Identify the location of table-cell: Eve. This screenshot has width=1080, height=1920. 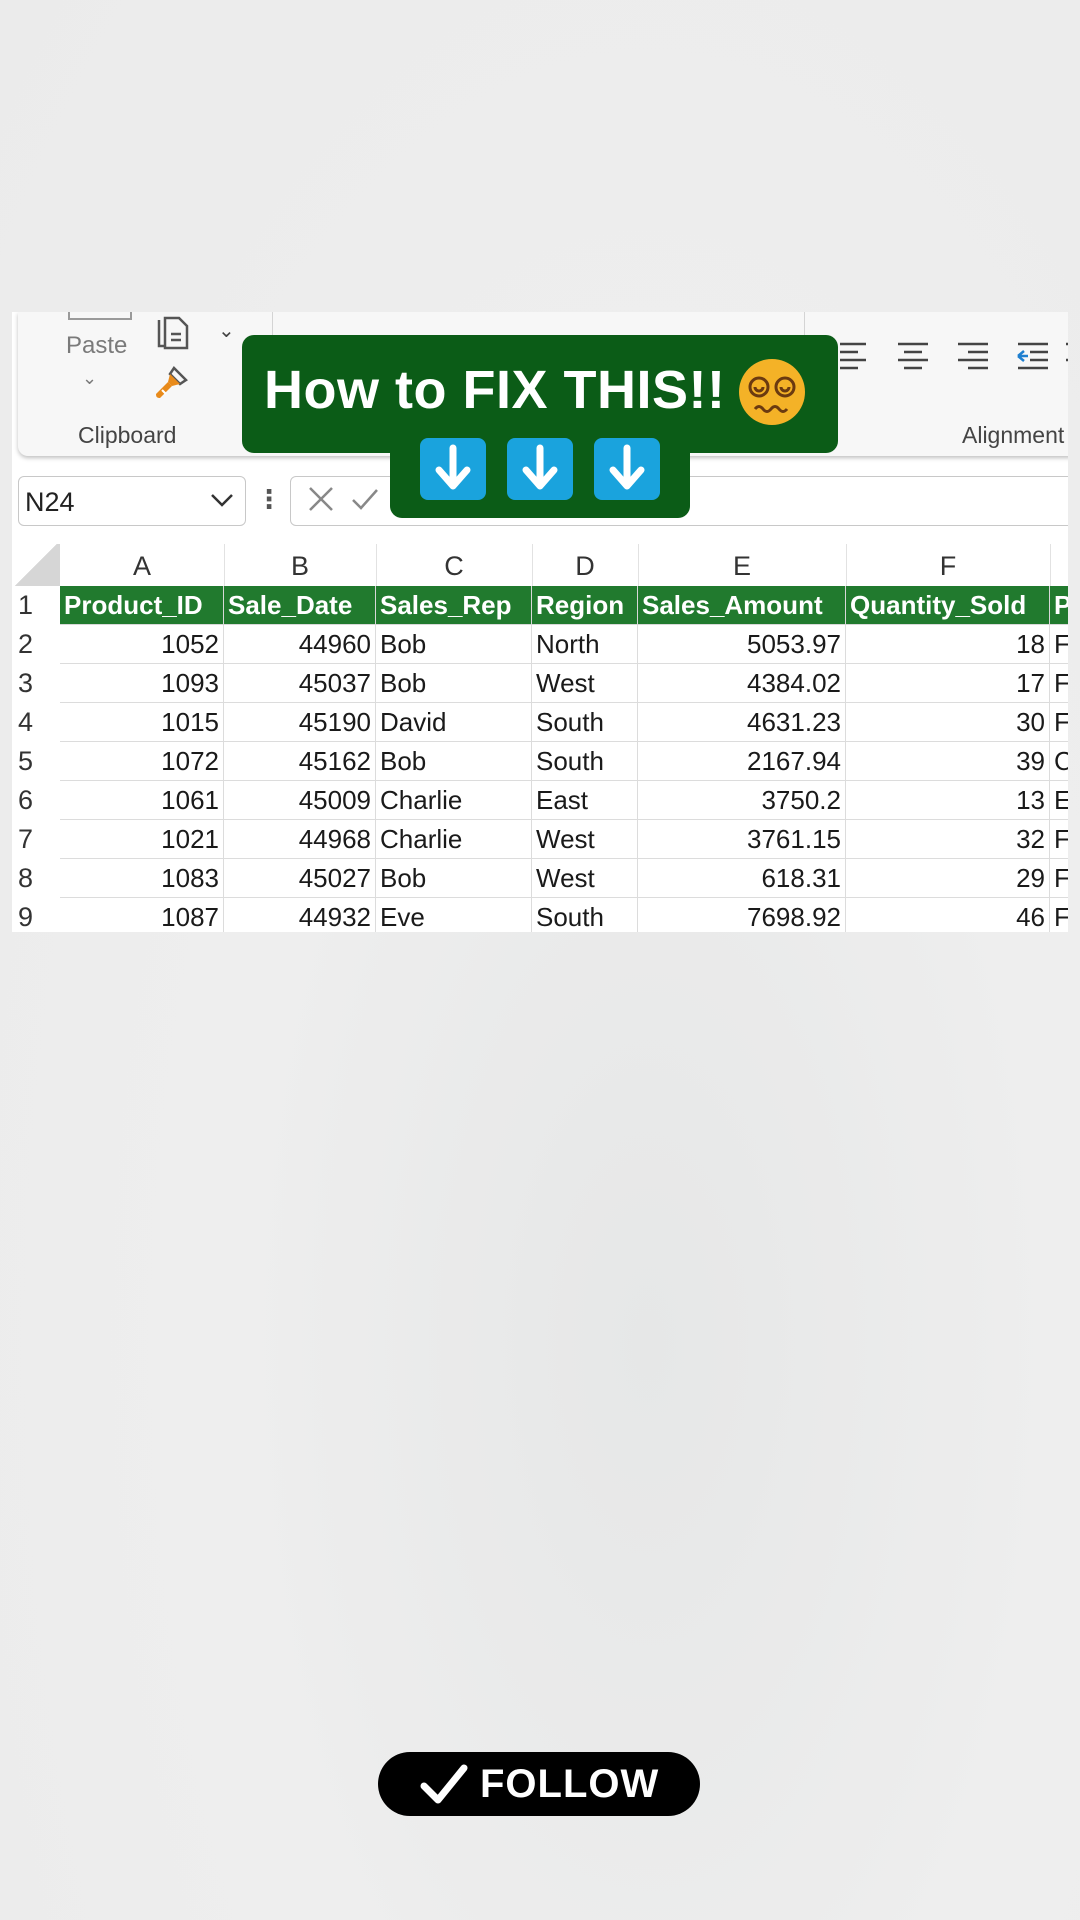
(454, 915).